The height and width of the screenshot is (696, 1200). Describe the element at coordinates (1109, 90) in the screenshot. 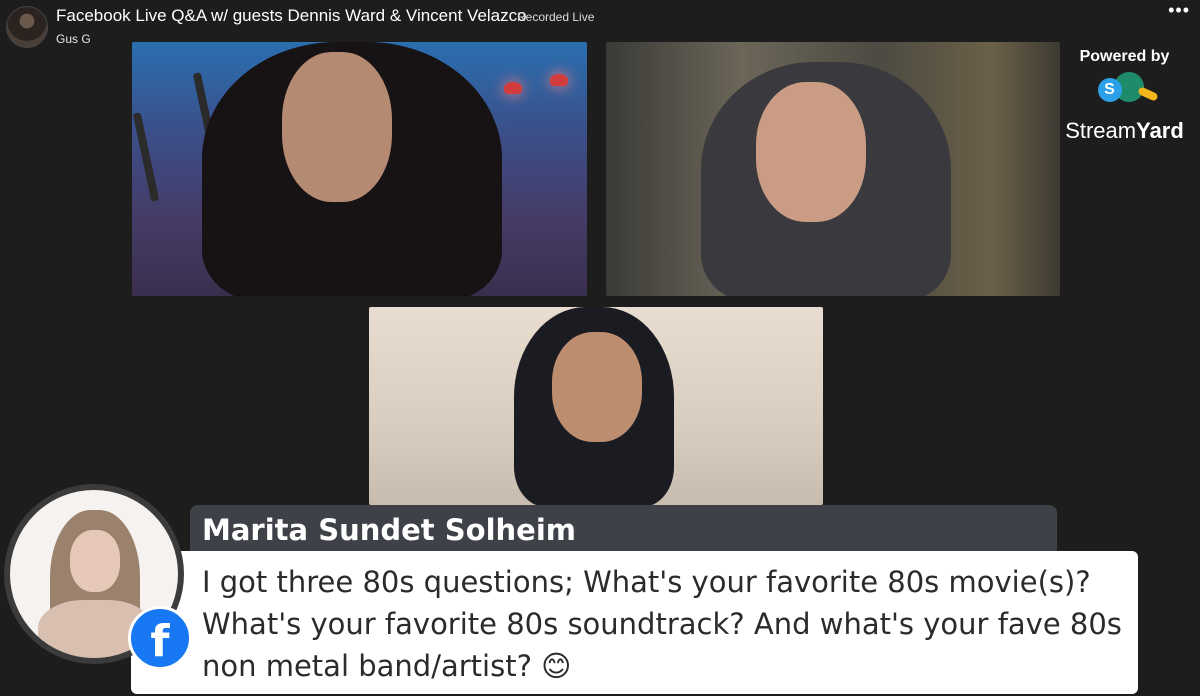

I see `logo-letter: S` at that location.